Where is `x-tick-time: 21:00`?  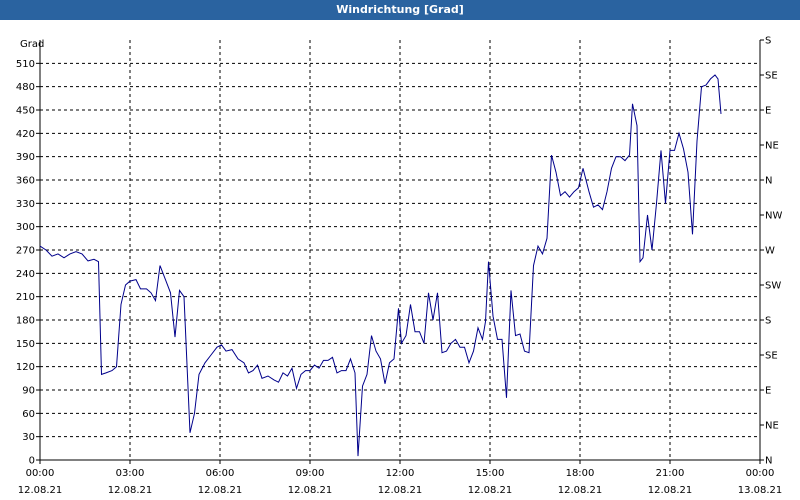 x-tick-time: 21:00 is located at coordinates (670, 473).